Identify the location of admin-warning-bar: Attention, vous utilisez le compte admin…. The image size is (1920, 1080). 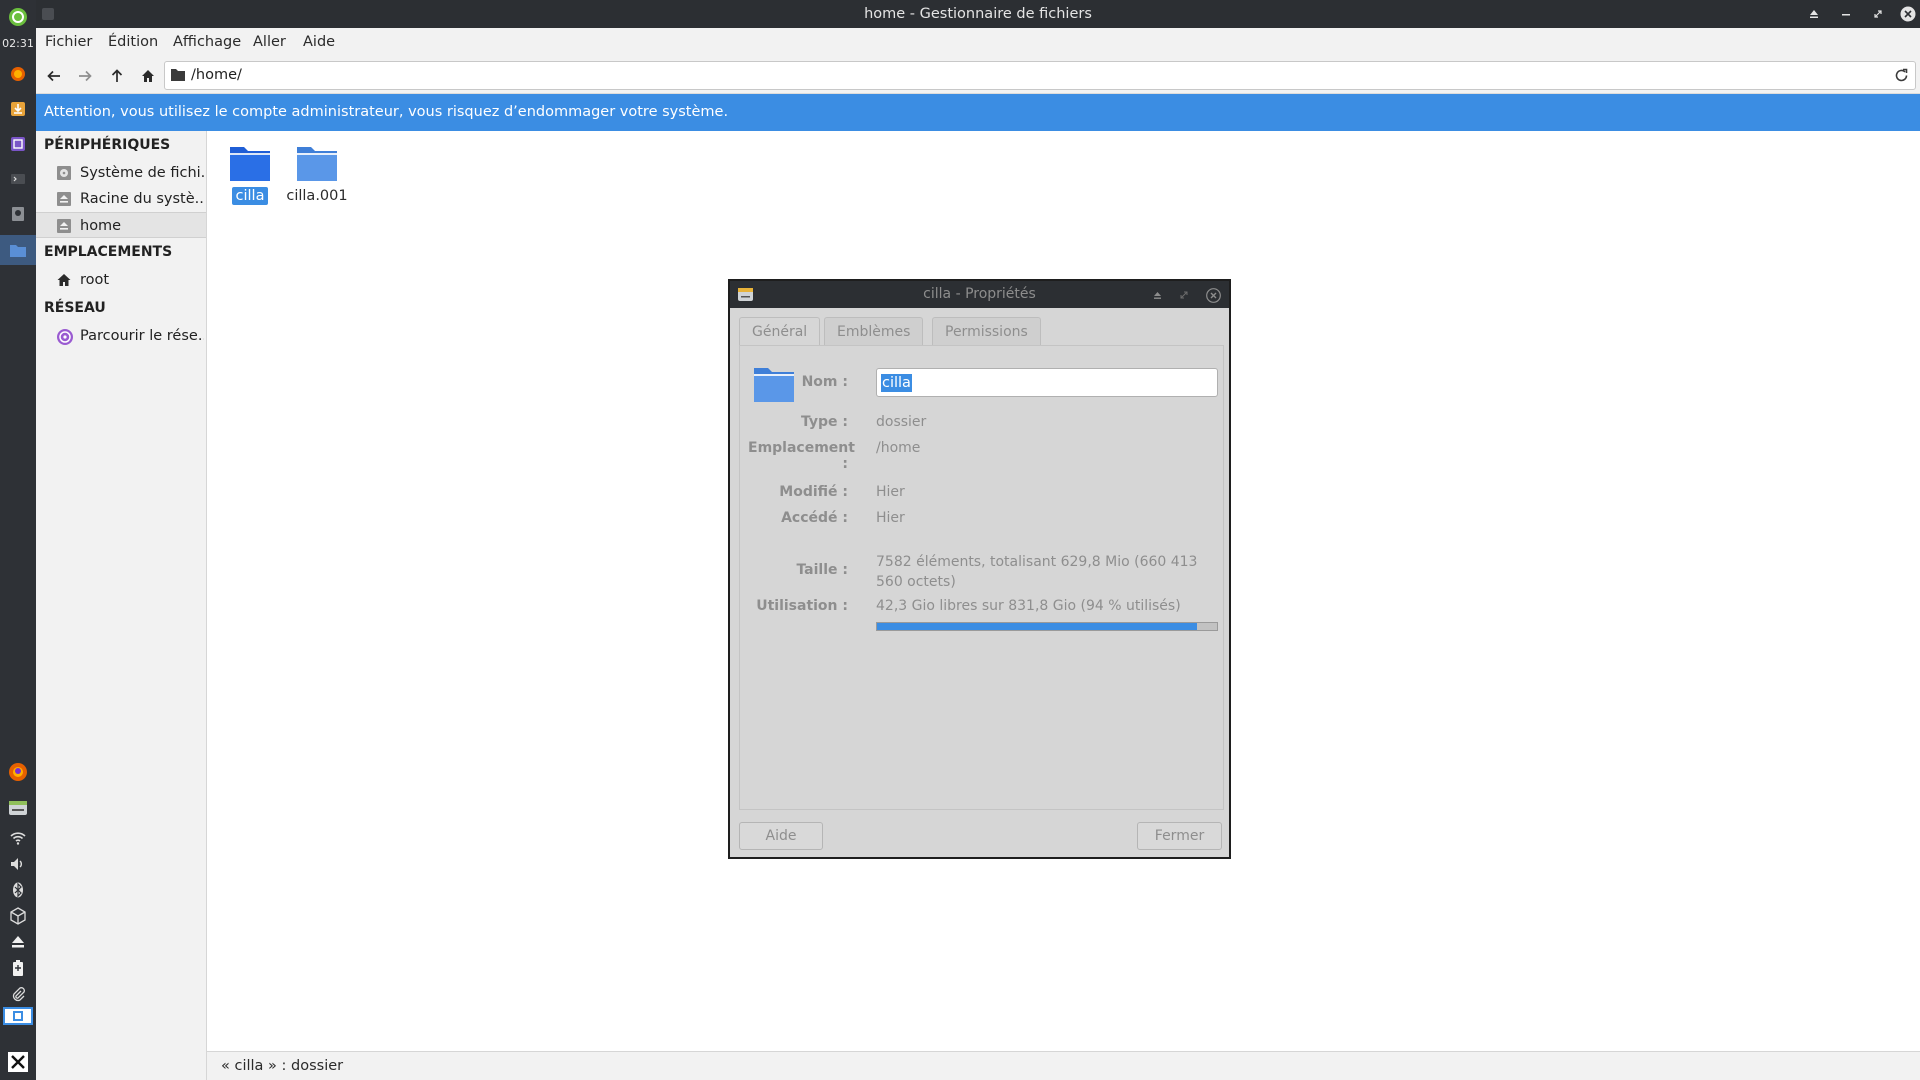
(978, 112).